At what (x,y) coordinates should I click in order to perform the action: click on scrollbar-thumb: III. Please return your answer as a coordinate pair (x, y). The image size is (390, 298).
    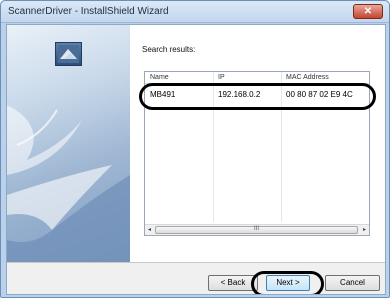
    Looking at the image, I should click on (256, 230).